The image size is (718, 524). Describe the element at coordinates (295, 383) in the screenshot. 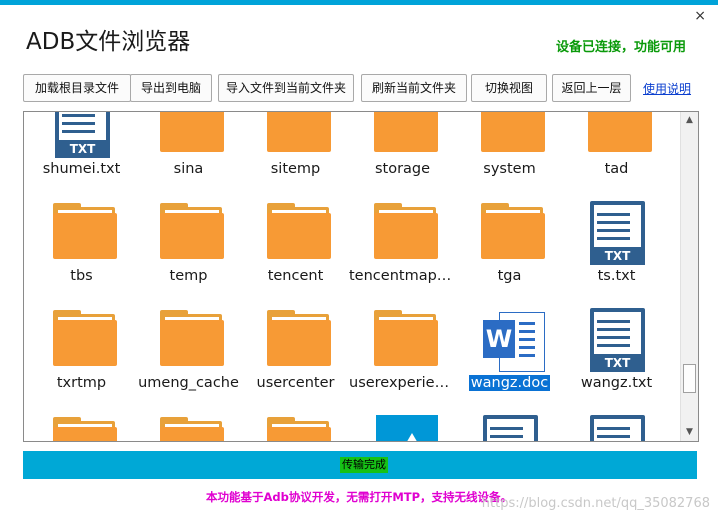

I see `file-name: usercenter` at that location.